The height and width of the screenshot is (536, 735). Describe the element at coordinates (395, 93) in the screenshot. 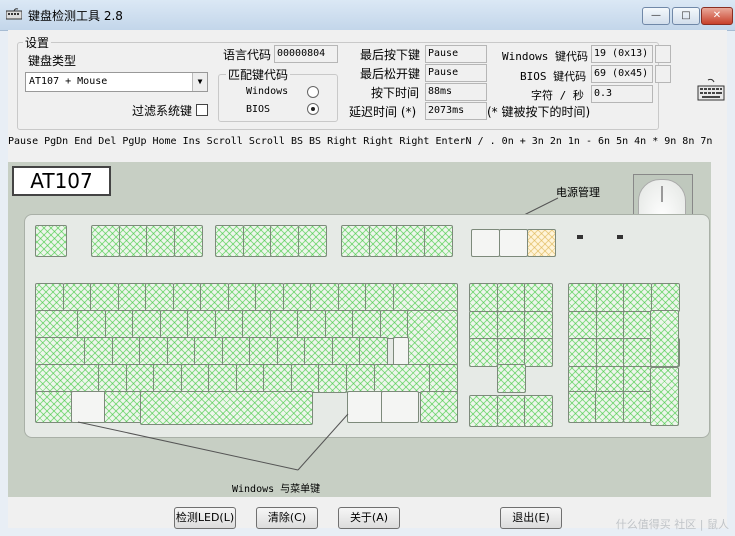

I see `press-time-label: 按下时间` at that location.